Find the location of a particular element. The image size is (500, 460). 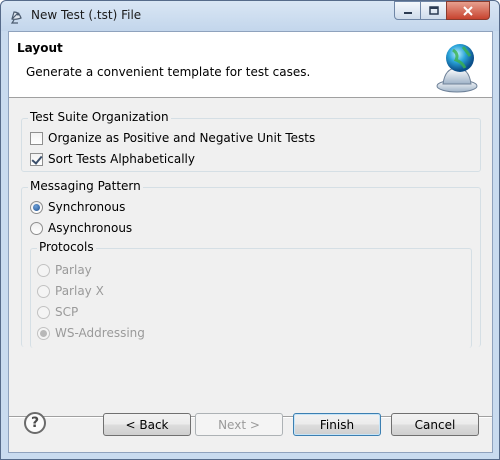

scp-radio is located at coordinates (43, 312).